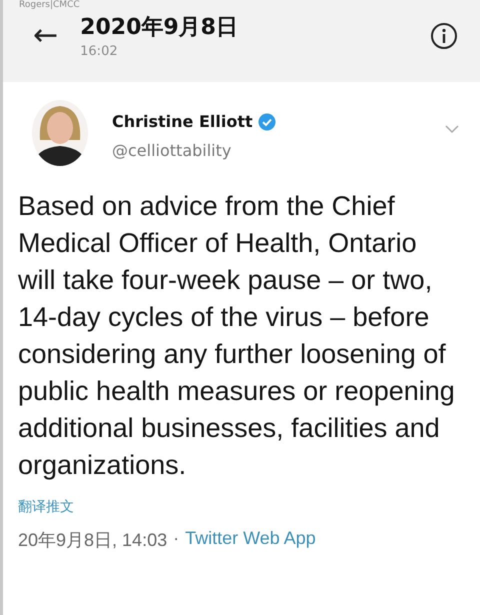 This screenshot has height=615, width=480. Describe the element at coordinates (182, 121) in the screenshot. I see `author-name: Christine Elliott` at that location.